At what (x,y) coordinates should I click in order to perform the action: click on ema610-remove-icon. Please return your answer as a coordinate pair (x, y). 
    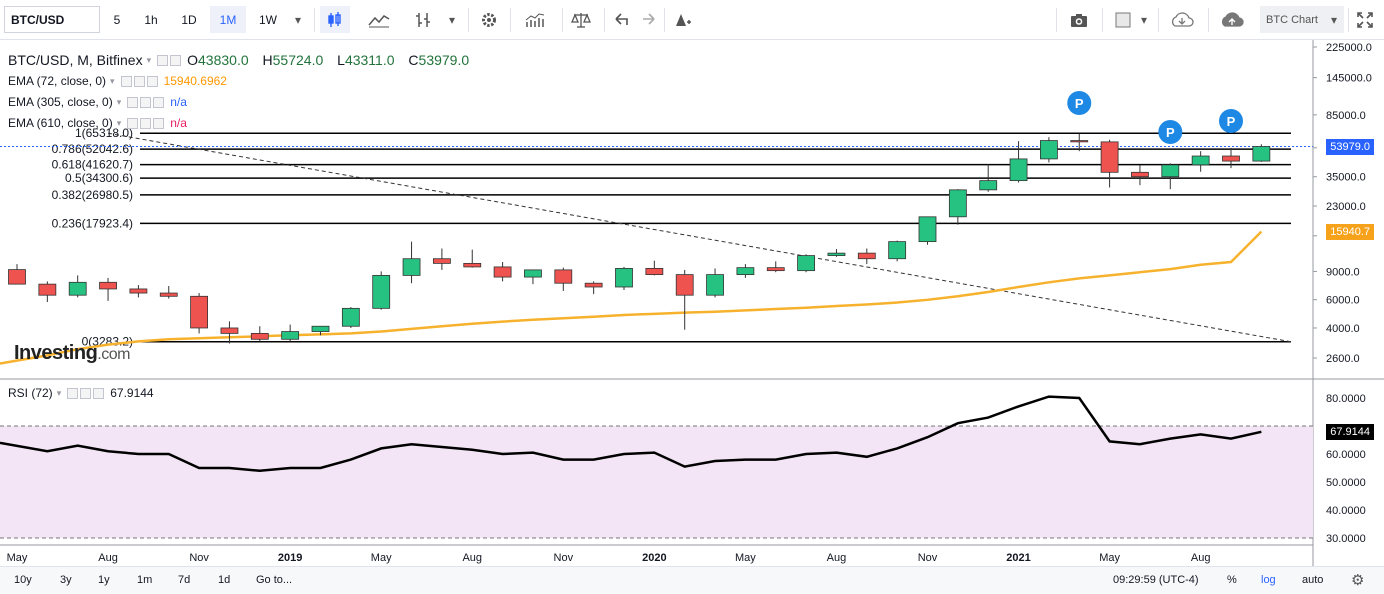
    Looking at the image, I should click on (159, 123).